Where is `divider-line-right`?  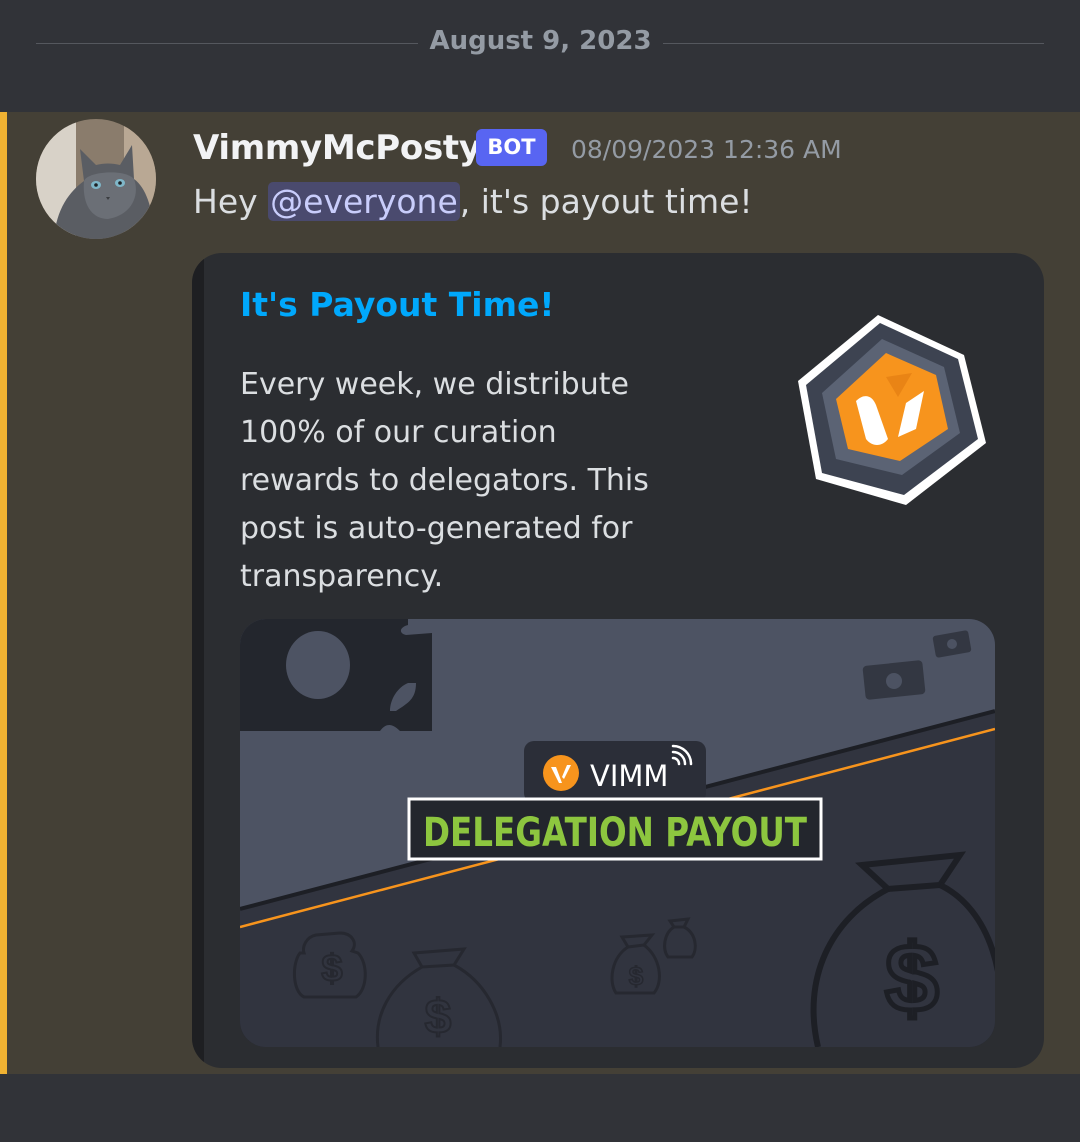
divider-line-right is located at coordinates (853, 43).